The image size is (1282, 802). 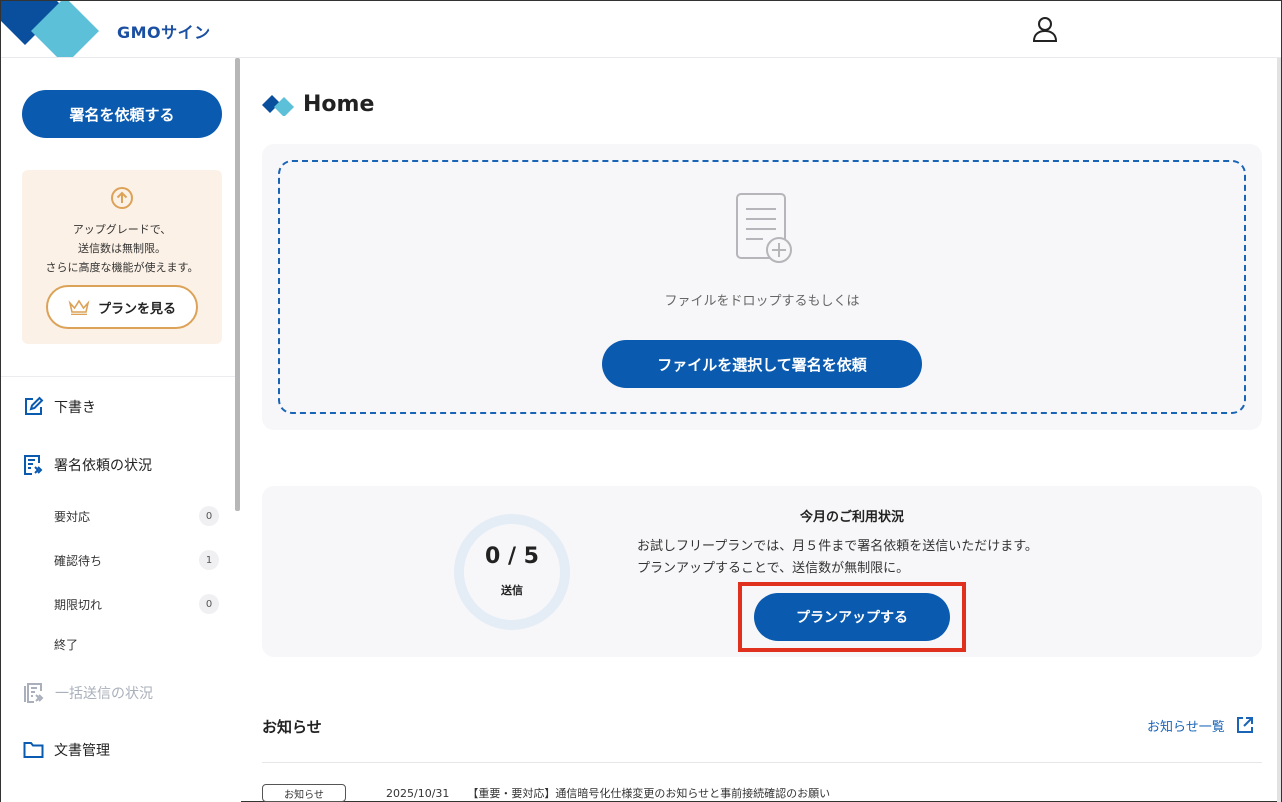 What do you see at coordinates (79, 307) in the screenshot?
I see `crown-icon` at bounding box center [79, 307].